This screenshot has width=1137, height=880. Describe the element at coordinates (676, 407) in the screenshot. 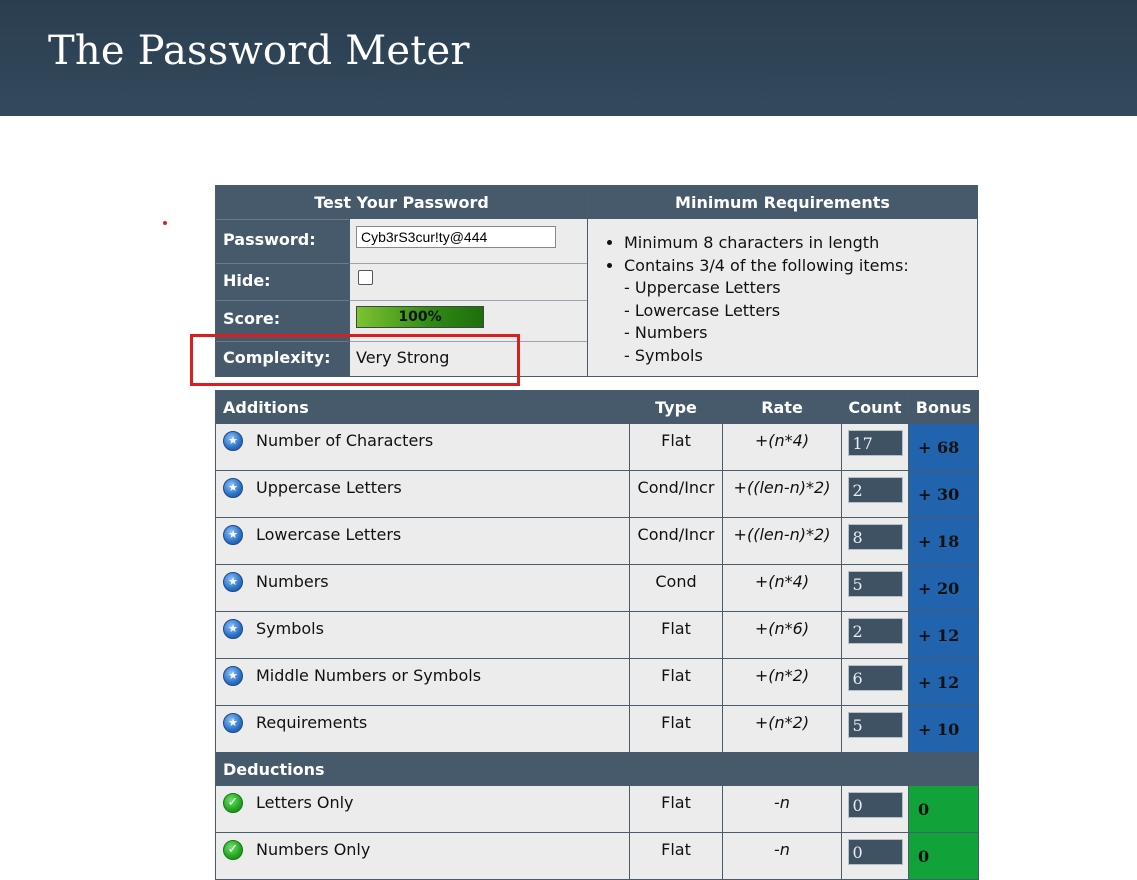

I see `type-header: Type` at that location.